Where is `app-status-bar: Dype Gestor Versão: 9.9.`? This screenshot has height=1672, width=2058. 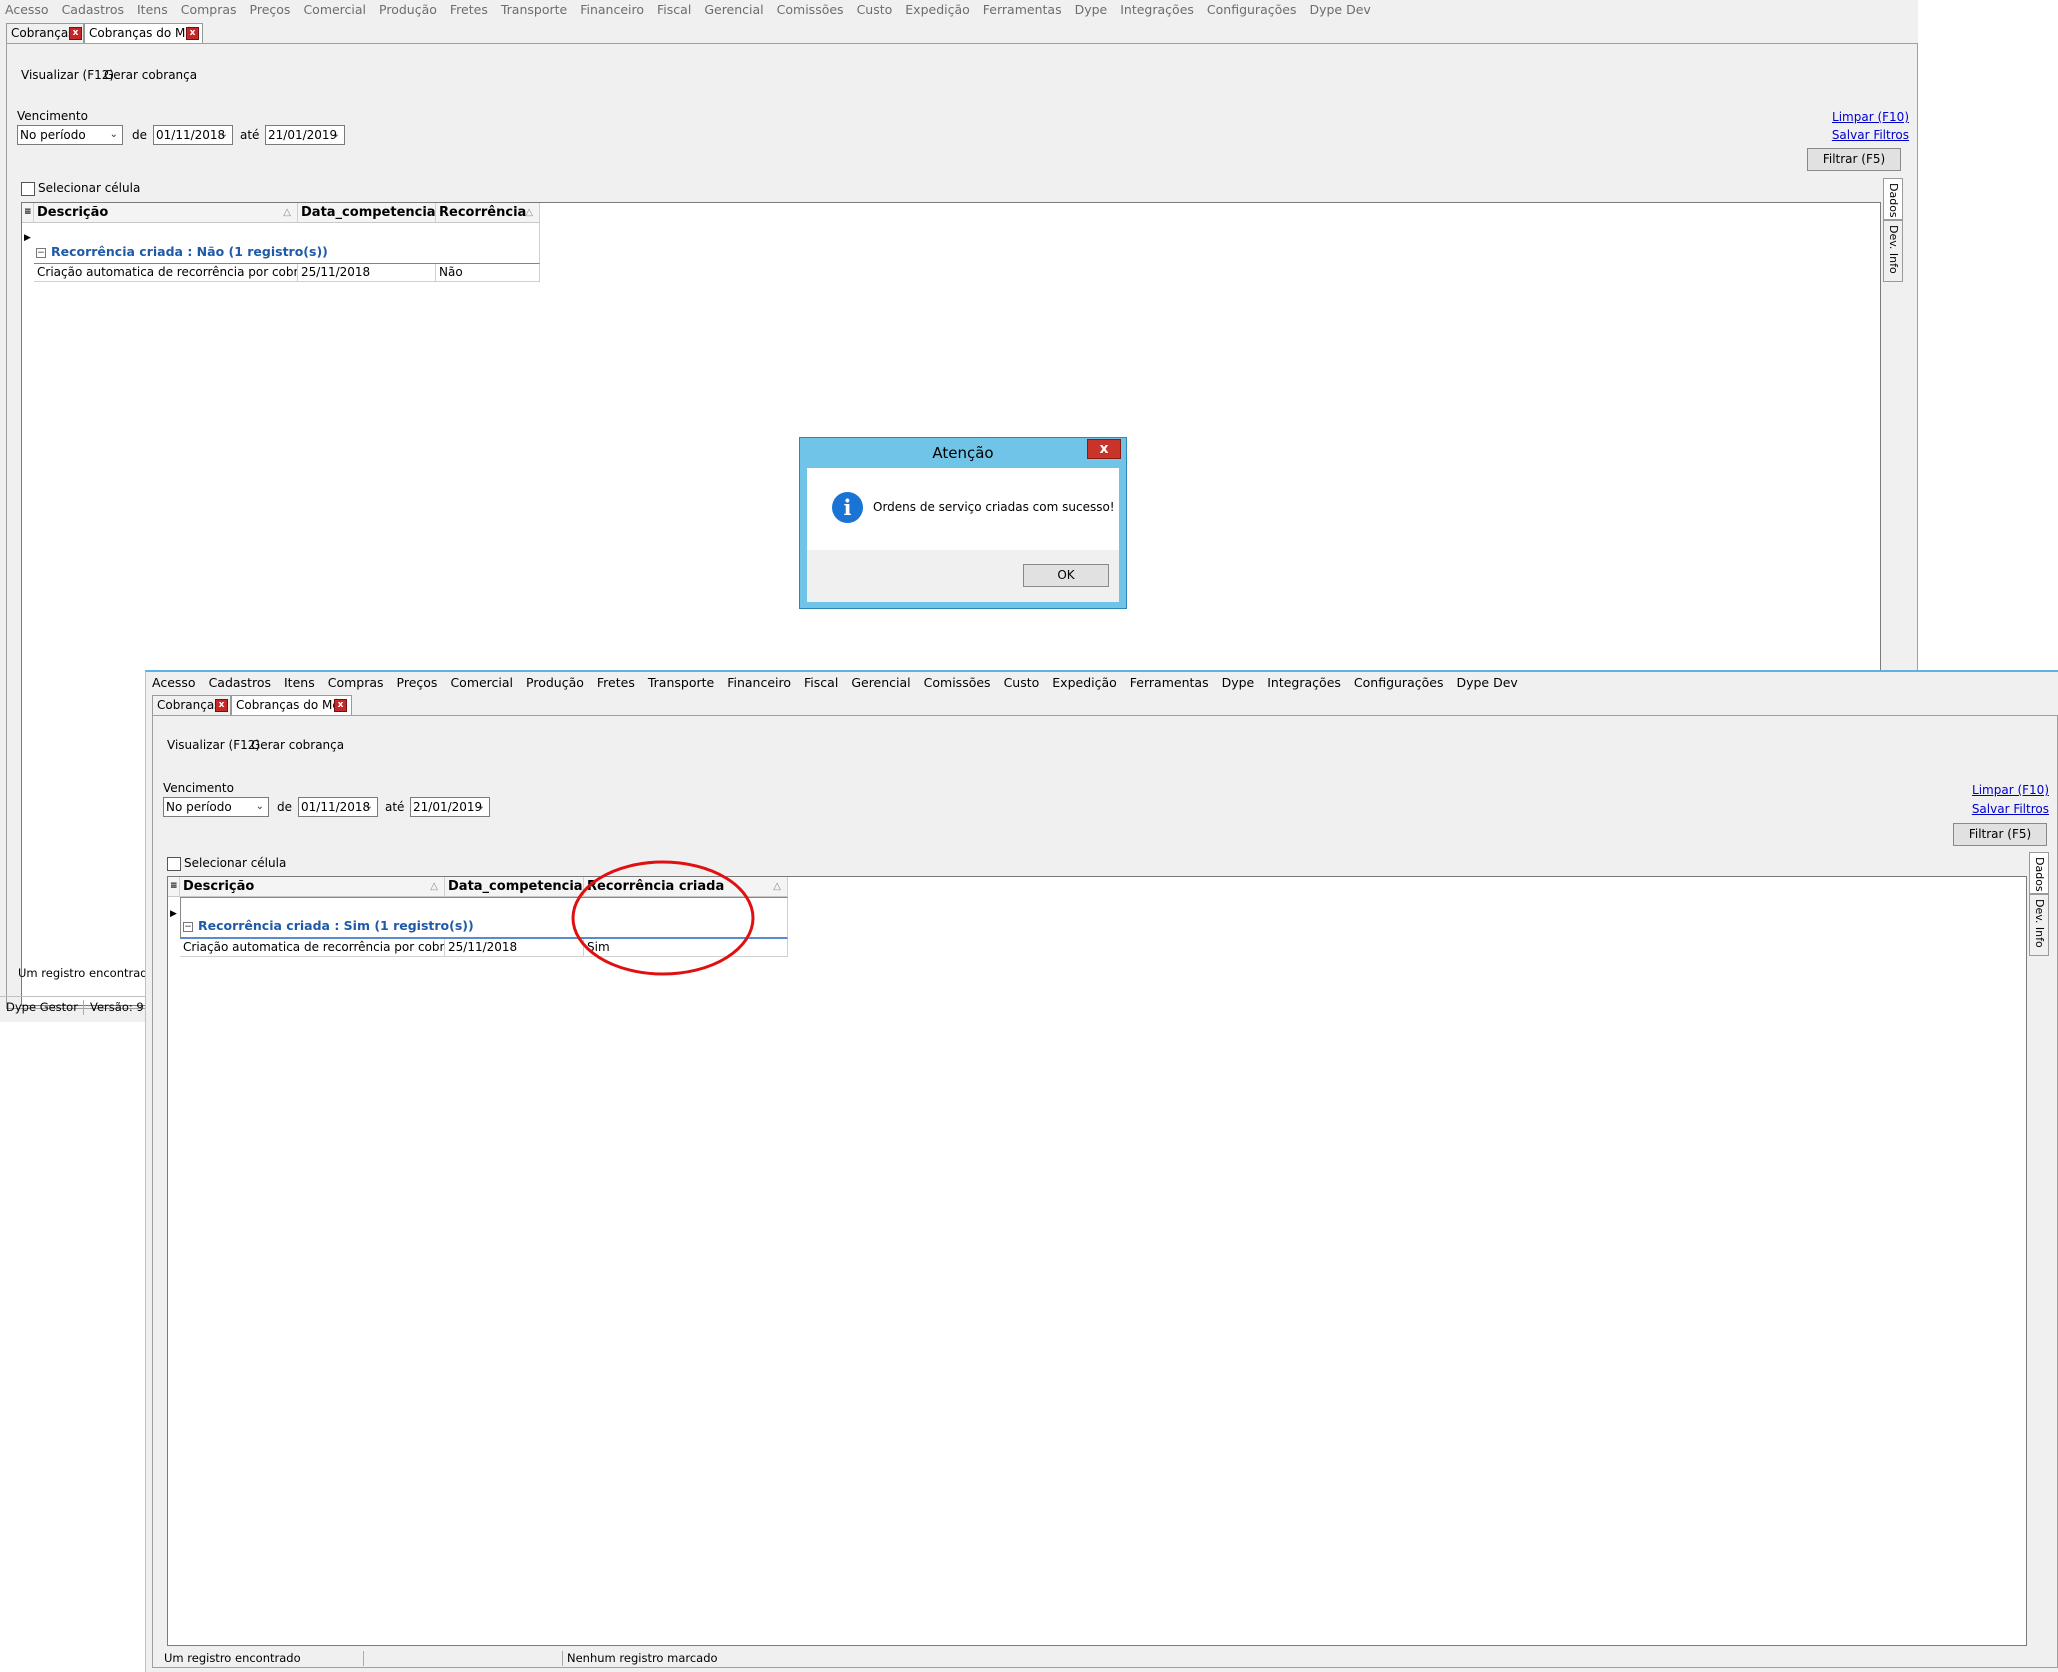
app-status-bar: Dype Gestor Versão: 9.9. is located at coordinates (79, 1006).